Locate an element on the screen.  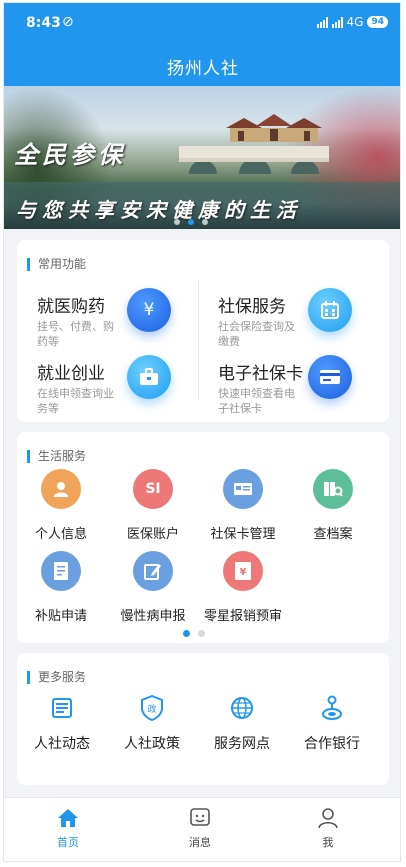
person-icon is located at coordinates (61, 489).